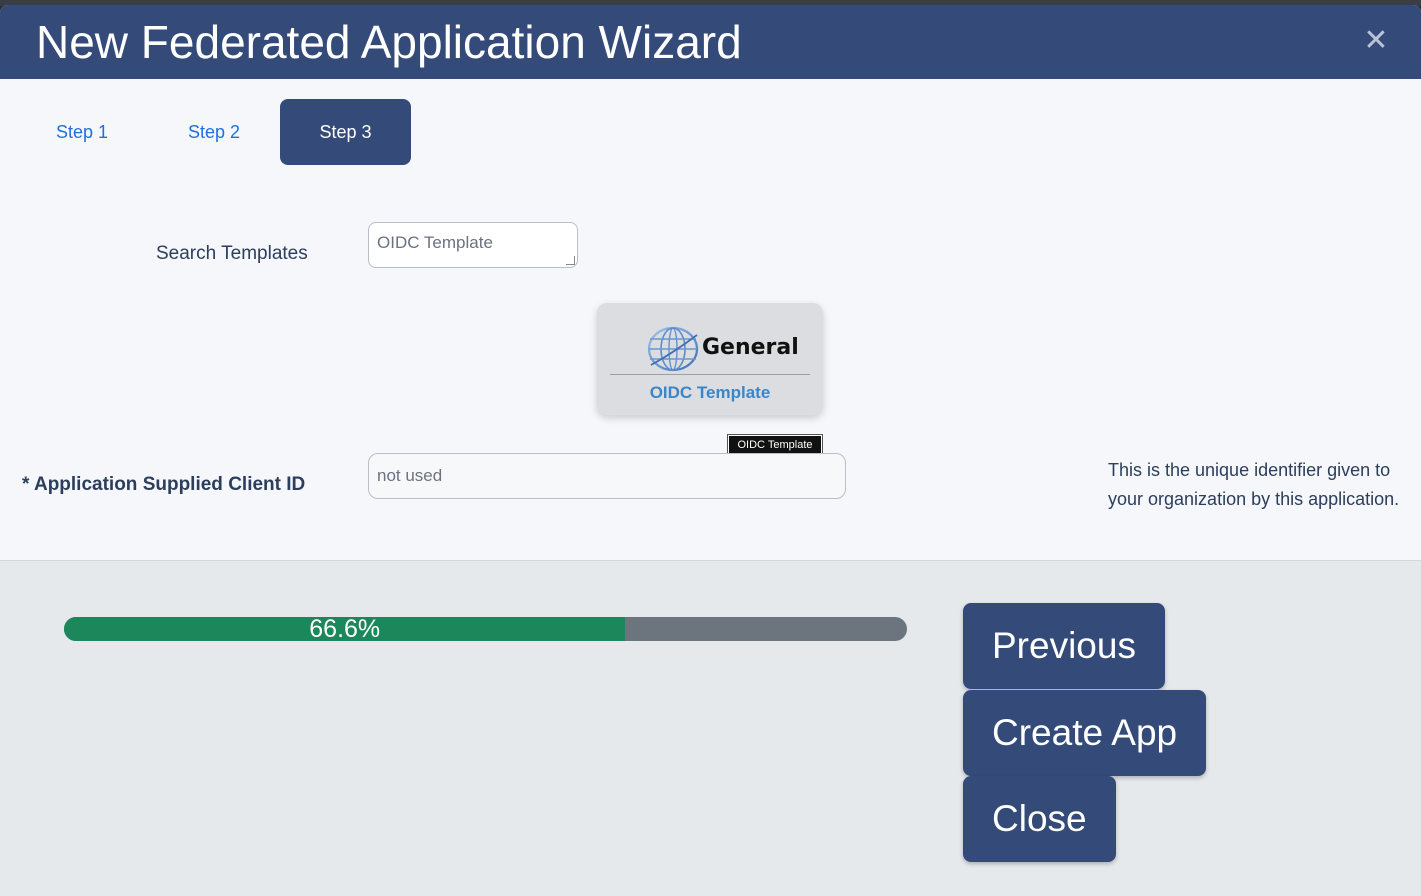  Describe the element at coordinates (1064, 646) in the screenshot. I see `previous-button: Previous` at that location.